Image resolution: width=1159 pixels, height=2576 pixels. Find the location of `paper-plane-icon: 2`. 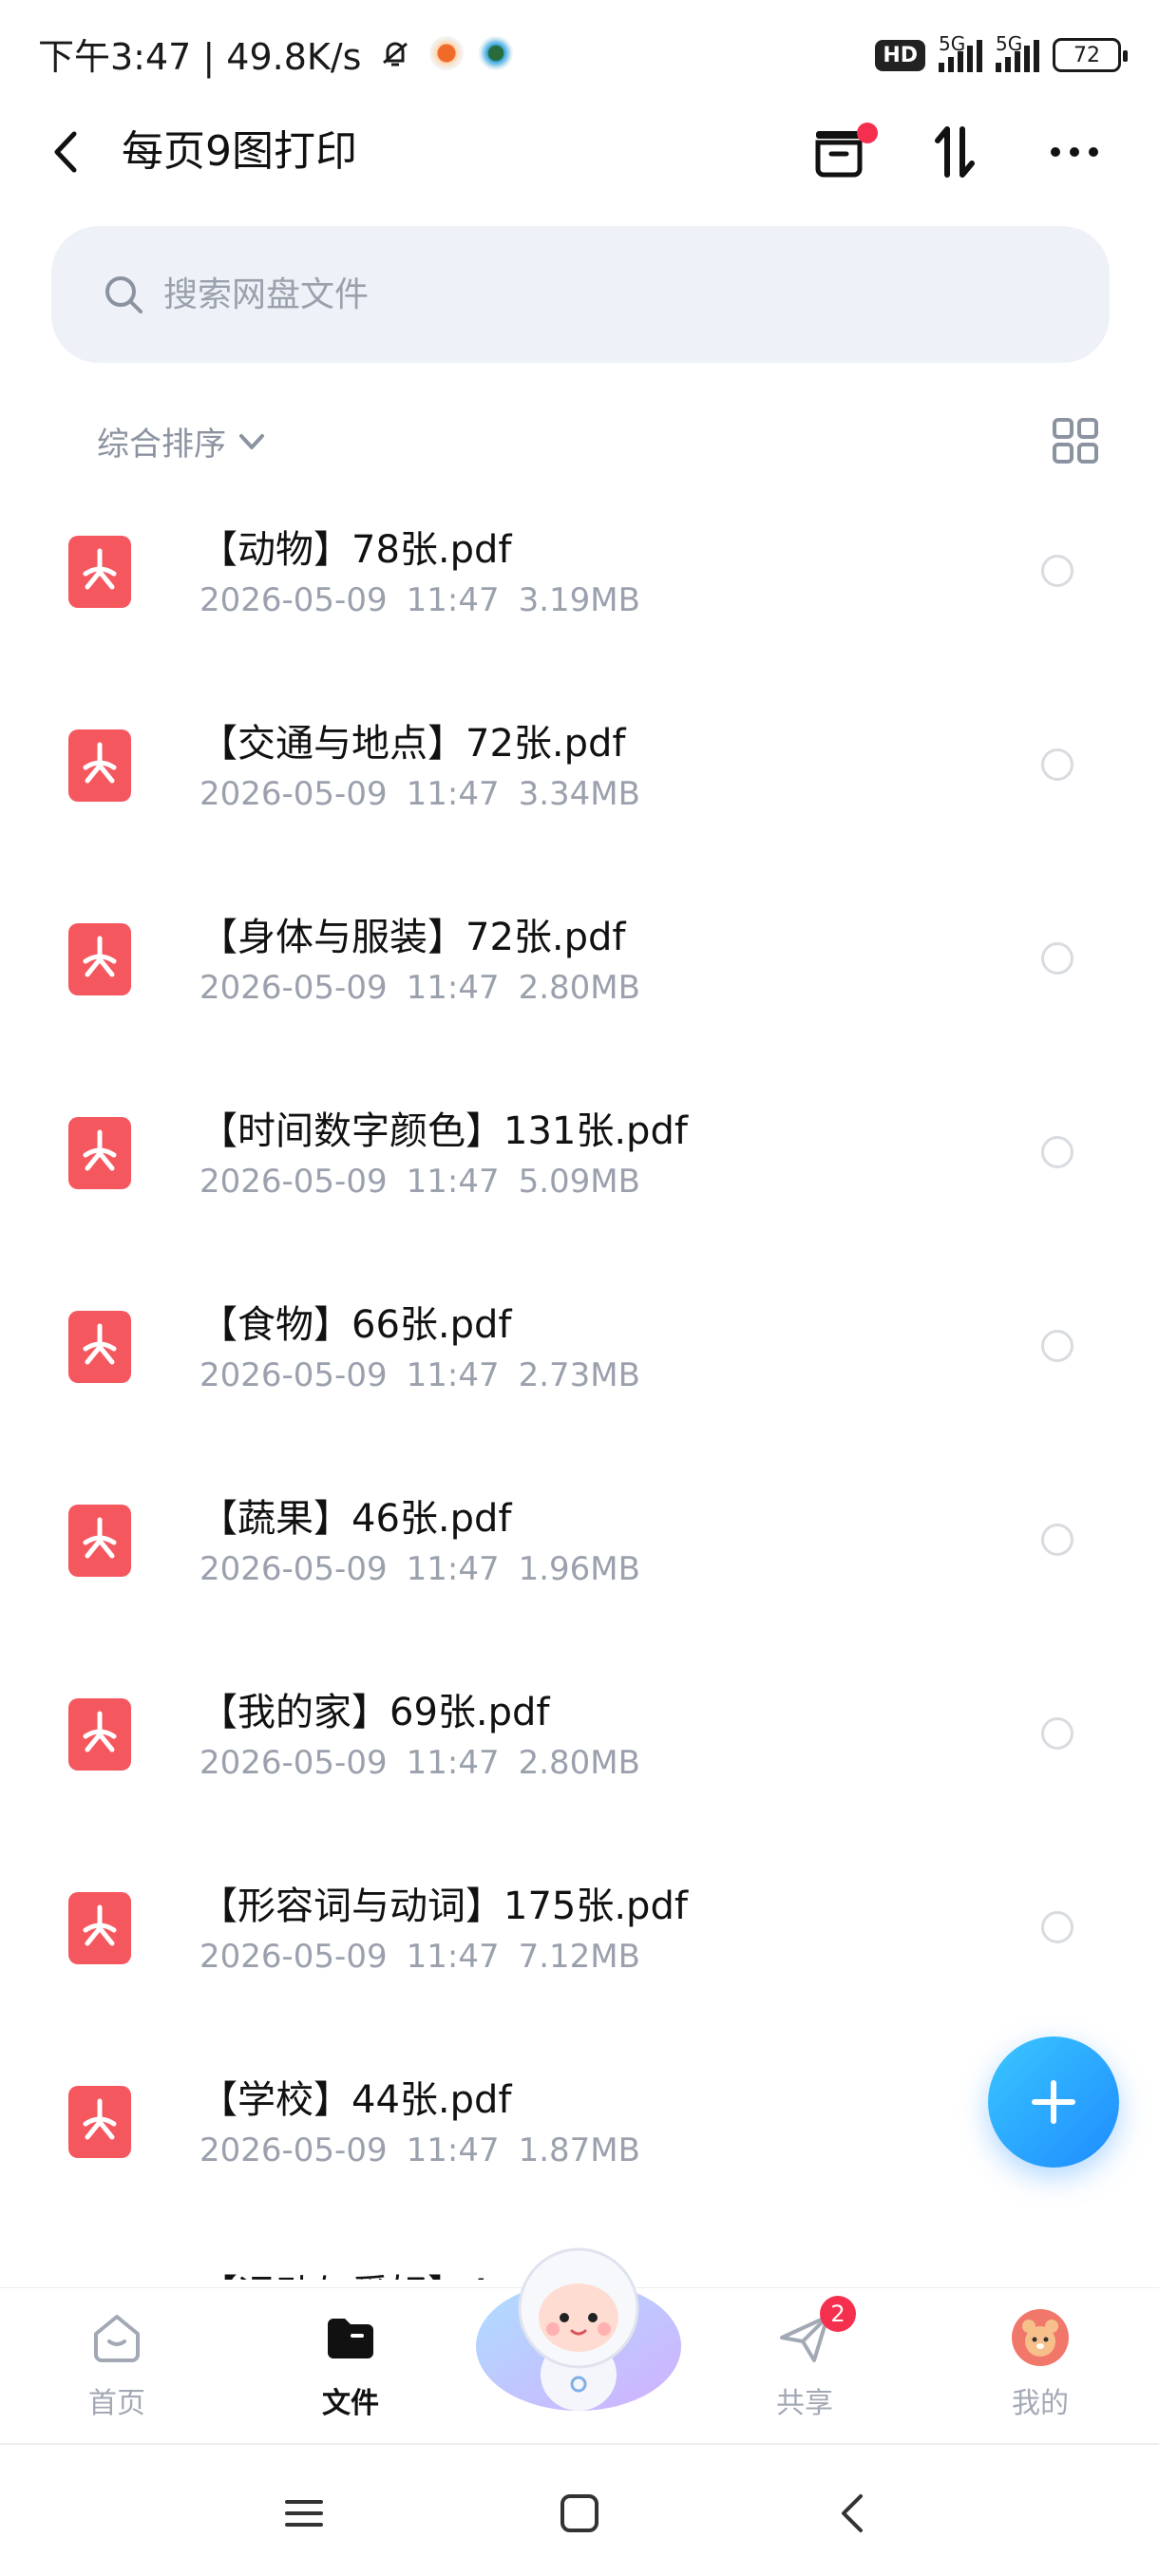

paper-plane-icon: 2 is located at coordinates (815, 2332).